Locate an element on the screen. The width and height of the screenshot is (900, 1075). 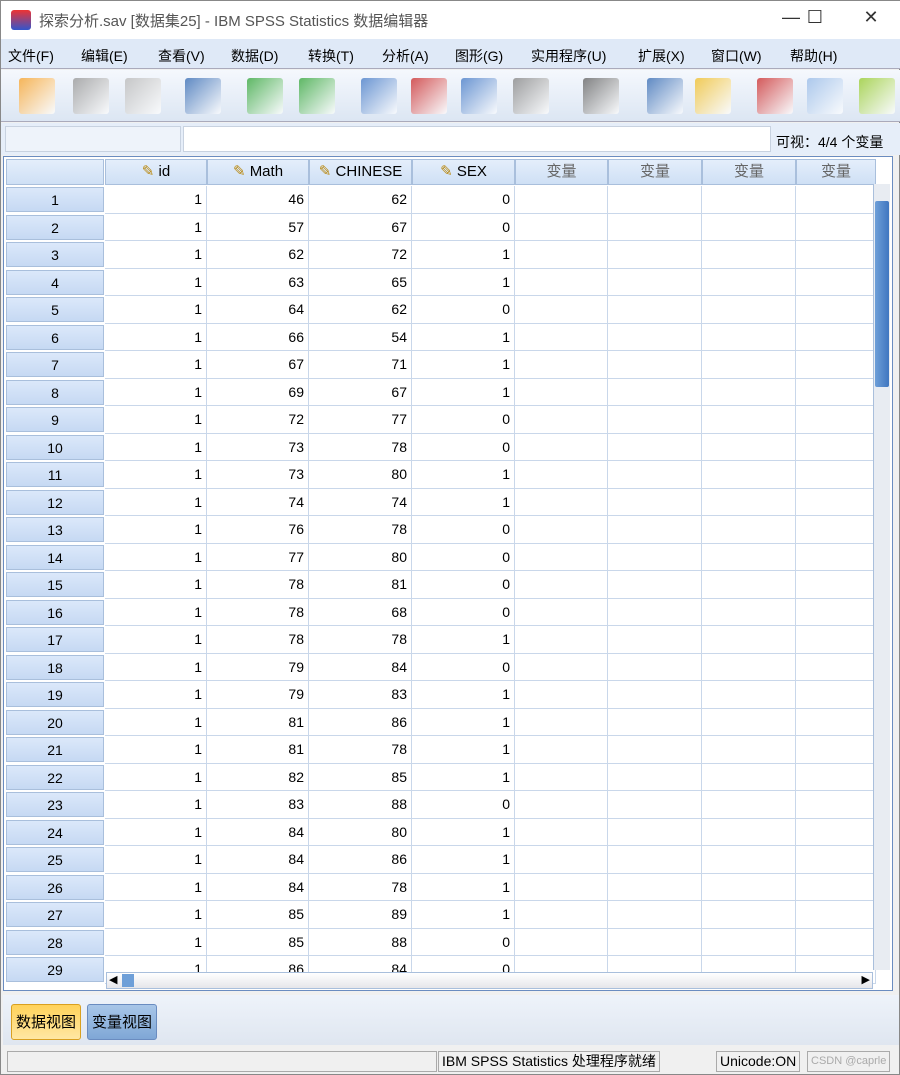
row-header: 19 is located at coordinates (55, 694).